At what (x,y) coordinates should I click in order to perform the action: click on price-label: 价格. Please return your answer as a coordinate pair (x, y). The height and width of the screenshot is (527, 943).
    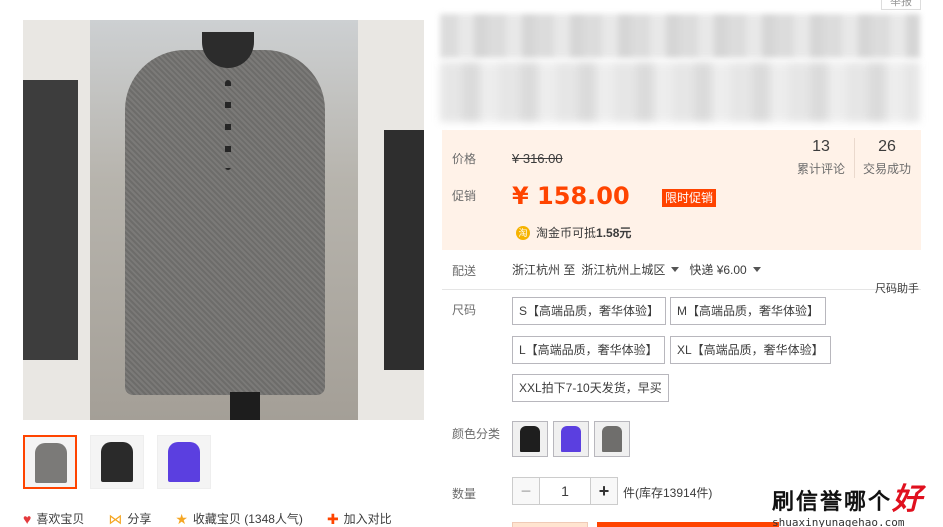
    Looking at the image, I should click on (464, 159).